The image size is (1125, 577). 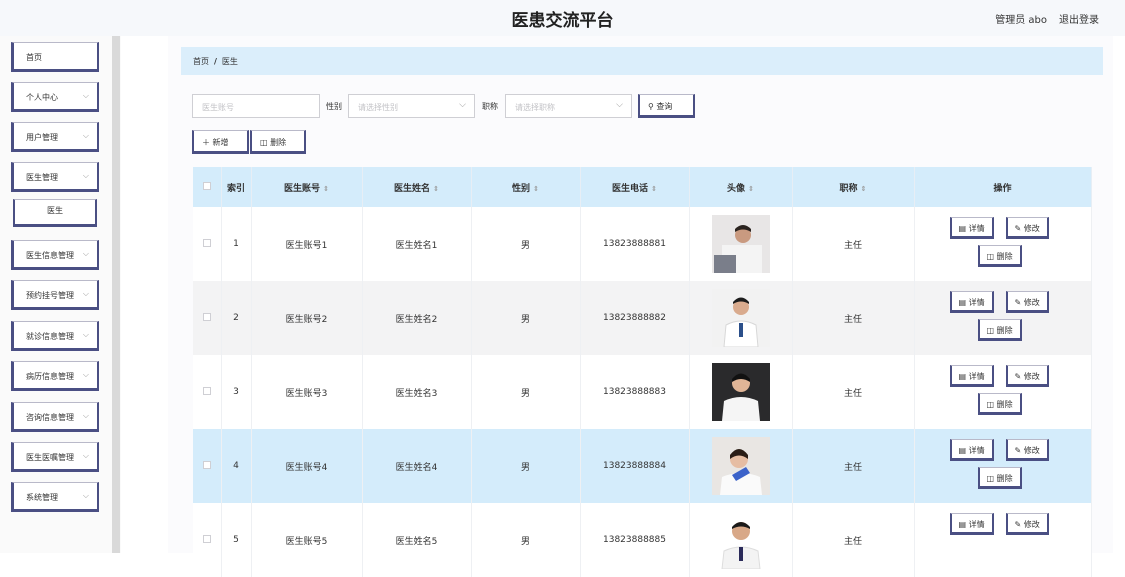 I want to click on gender-select: 请选择性别 ⌵, so click(x=411, y=106).